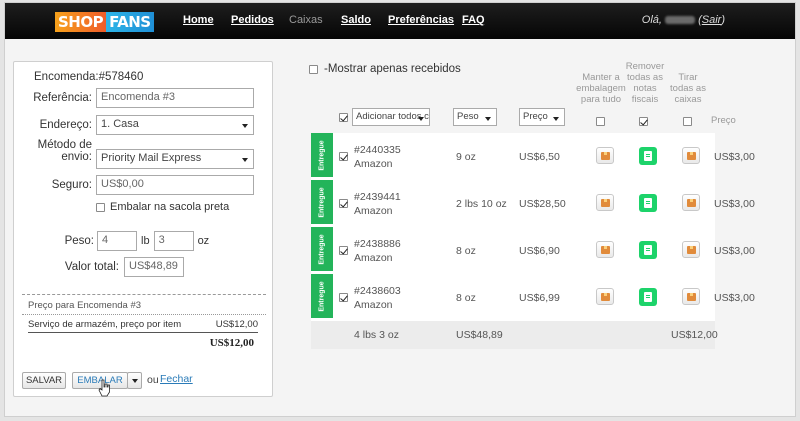 The image size is (800, 421). I want to click on price-column-header: Preço, so click(723, 120).